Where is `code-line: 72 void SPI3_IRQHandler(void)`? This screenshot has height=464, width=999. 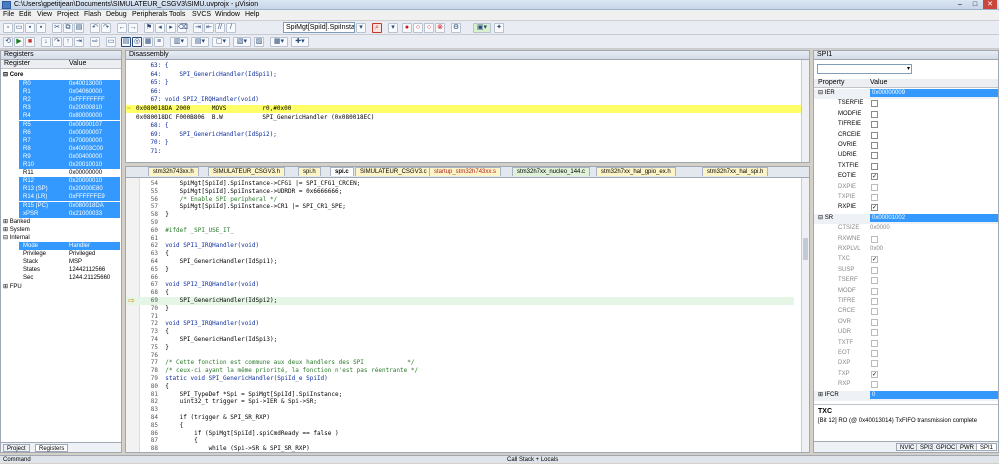 code-line: 72 void SPI3_IRQHandler(void) is located at coordinates (460, 324).